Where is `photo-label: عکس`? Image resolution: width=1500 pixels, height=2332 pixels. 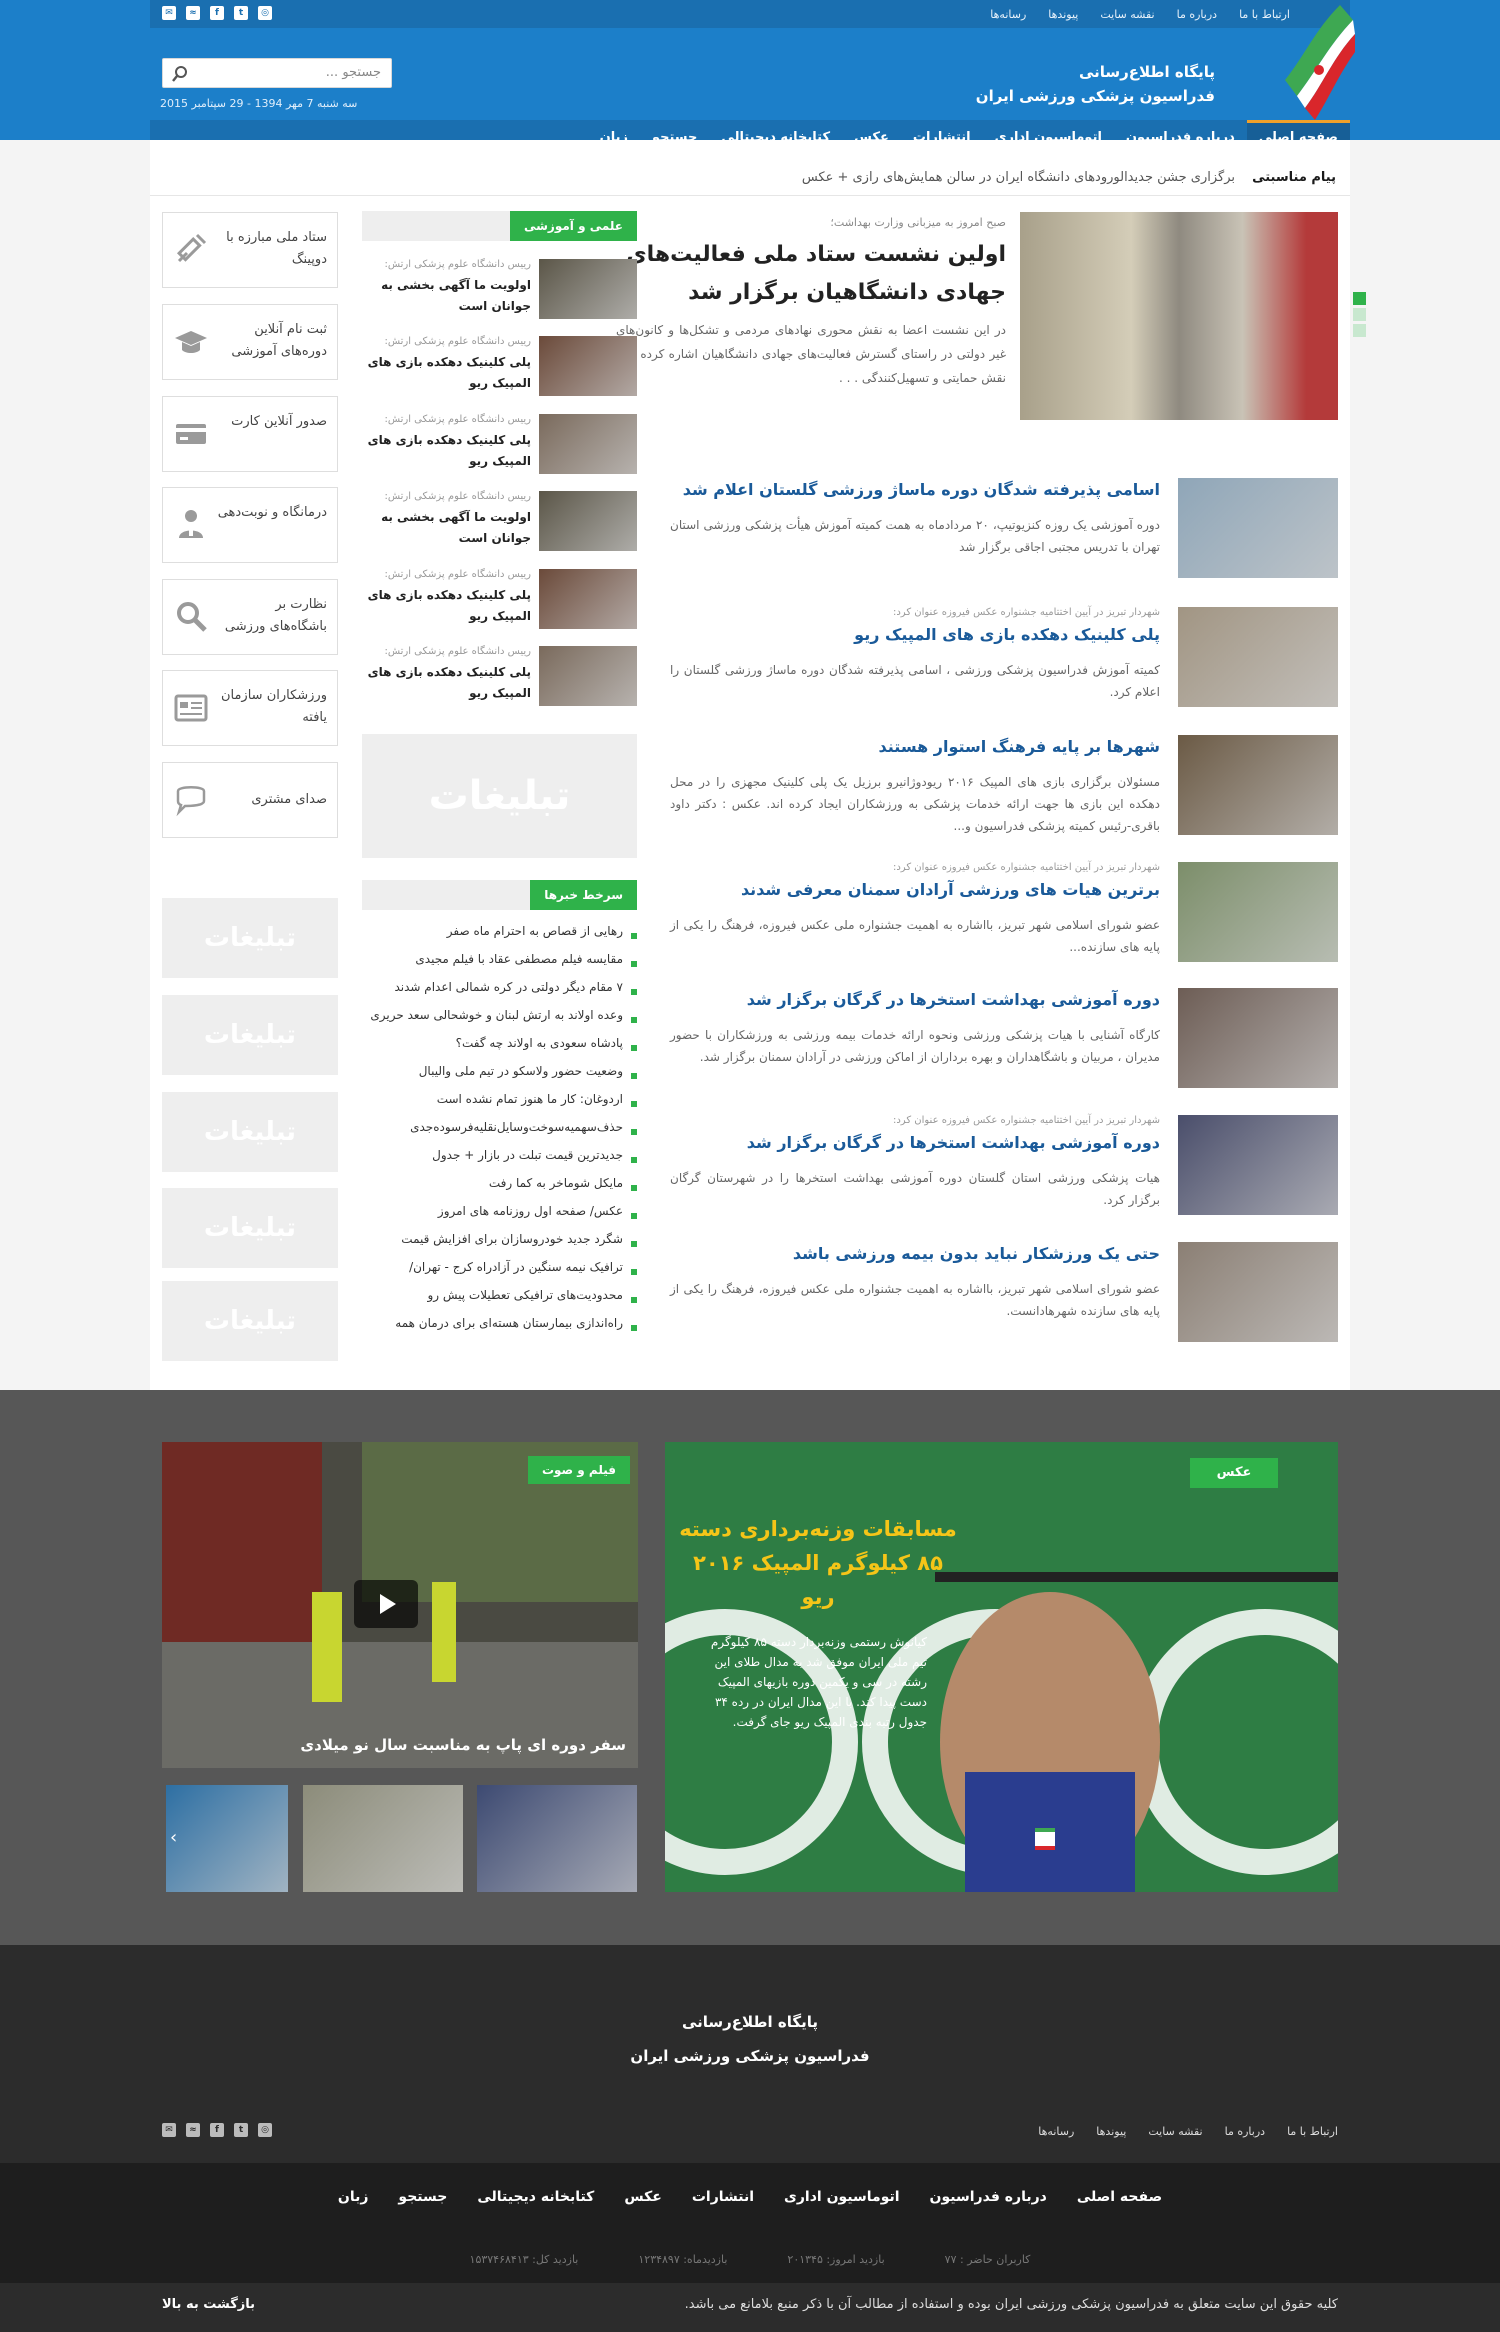 photo-label: عکس is located at coordinates (1234, 1473).